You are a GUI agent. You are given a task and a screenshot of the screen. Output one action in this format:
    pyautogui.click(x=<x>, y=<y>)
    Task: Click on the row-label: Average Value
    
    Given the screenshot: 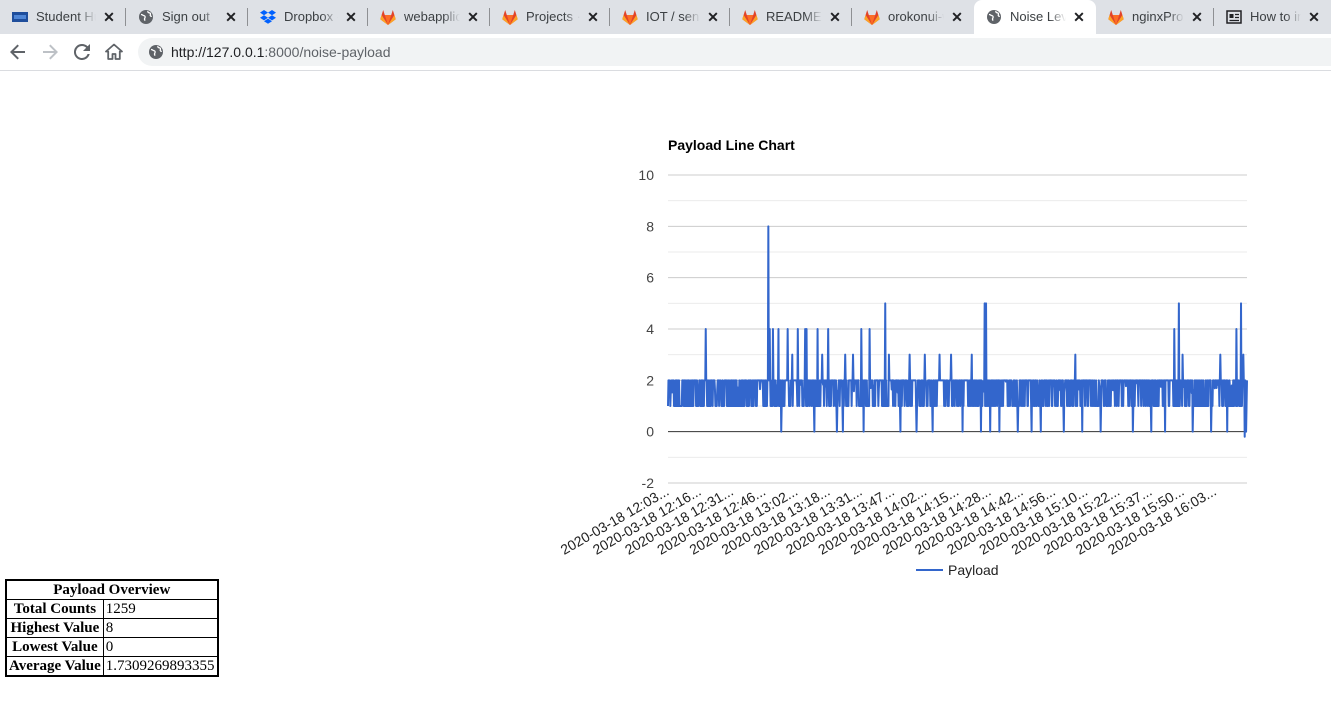 What is the action you would take?
    pyautogui.click(x=54, y=666)
    